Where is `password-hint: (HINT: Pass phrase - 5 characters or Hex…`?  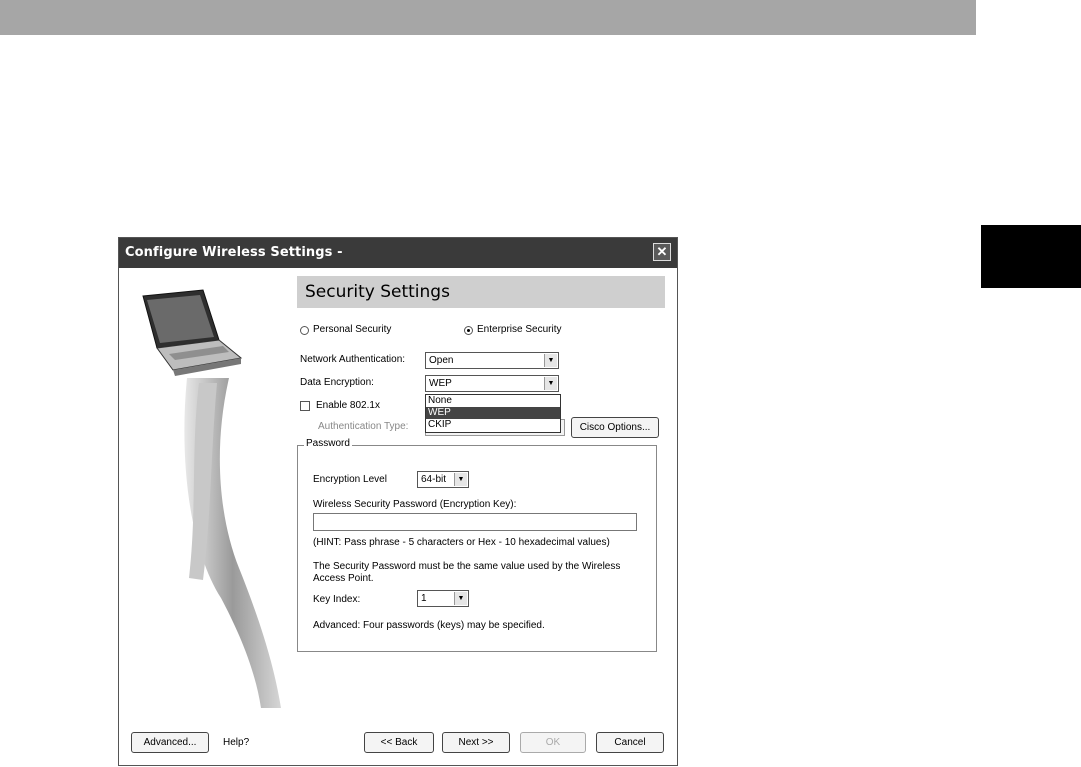
password-hint: (HINT: Pass phrase - 5 characters or Hex… is located at coordinates (461, 542).